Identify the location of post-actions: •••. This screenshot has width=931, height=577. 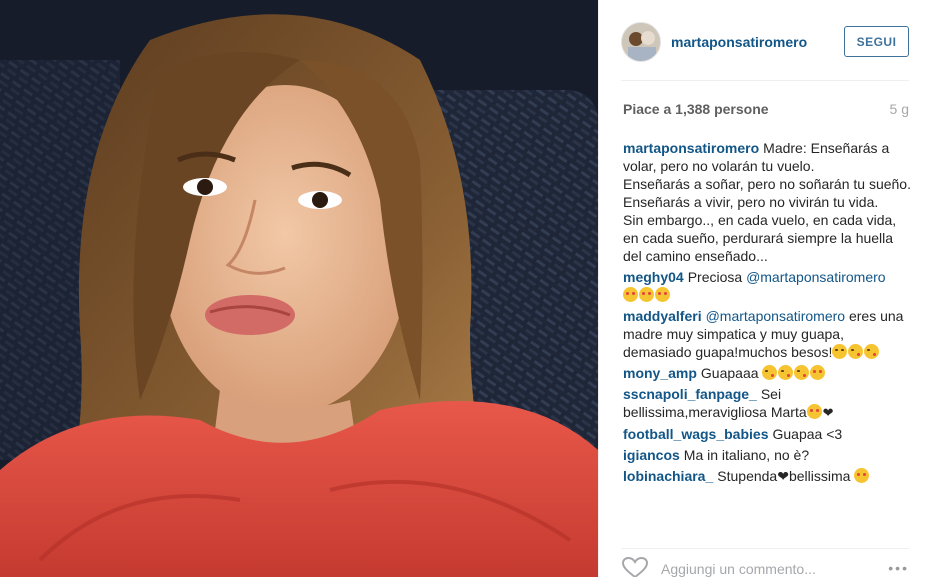
(765, 562).